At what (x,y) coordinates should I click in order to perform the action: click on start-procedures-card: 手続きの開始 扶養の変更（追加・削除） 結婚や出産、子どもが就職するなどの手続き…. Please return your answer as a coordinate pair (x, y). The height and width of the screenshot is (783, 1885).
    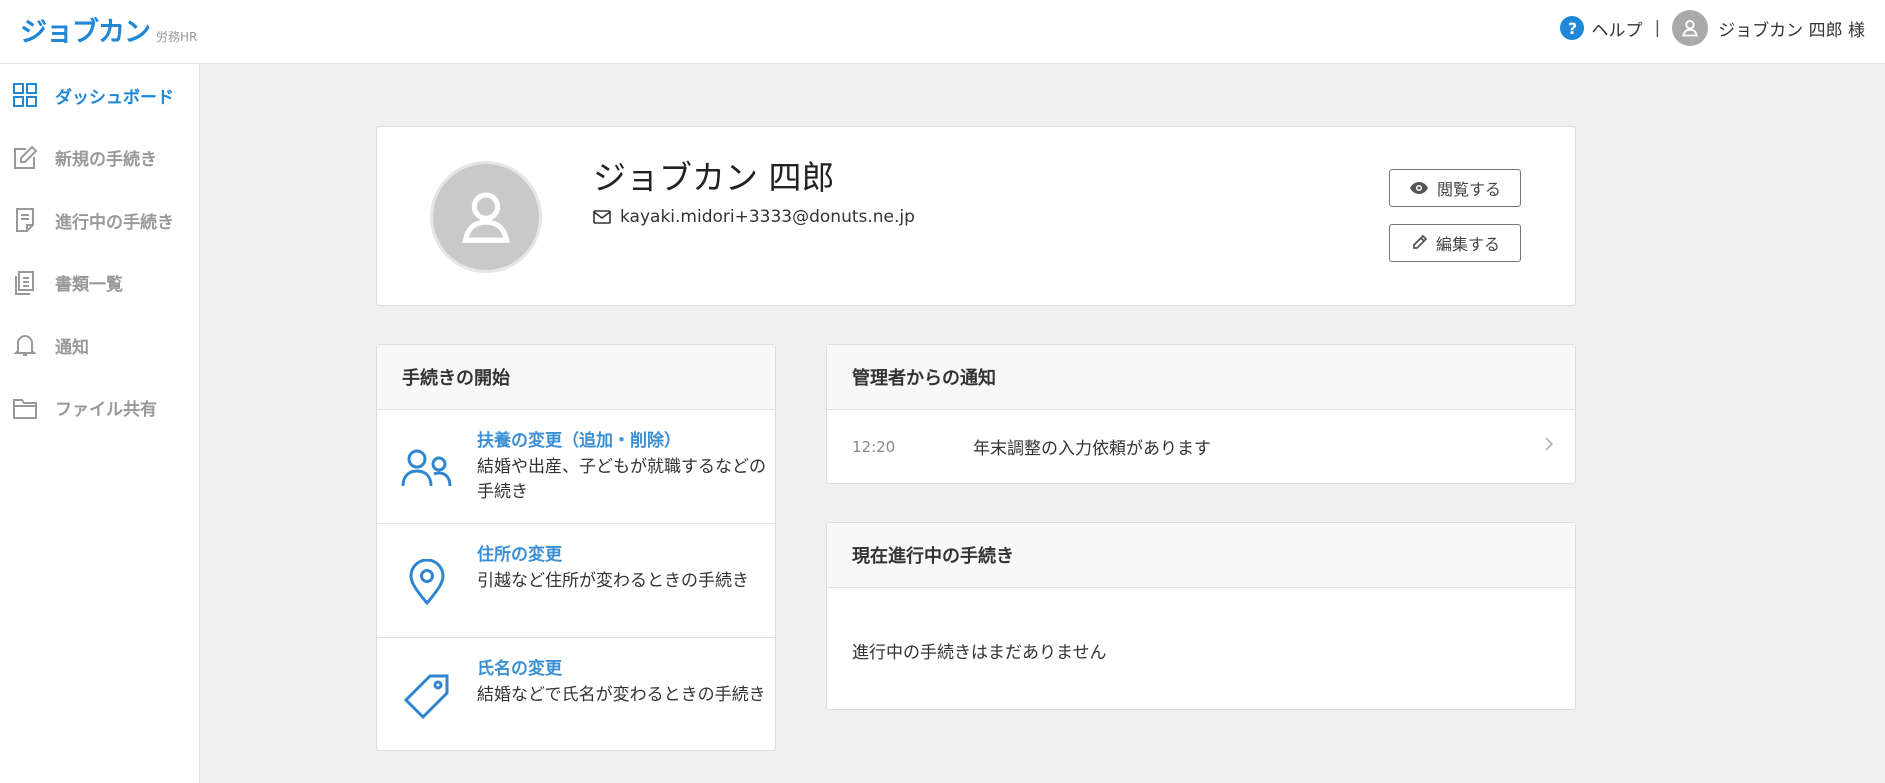
    Looking at the image, I should click on (576, 547).